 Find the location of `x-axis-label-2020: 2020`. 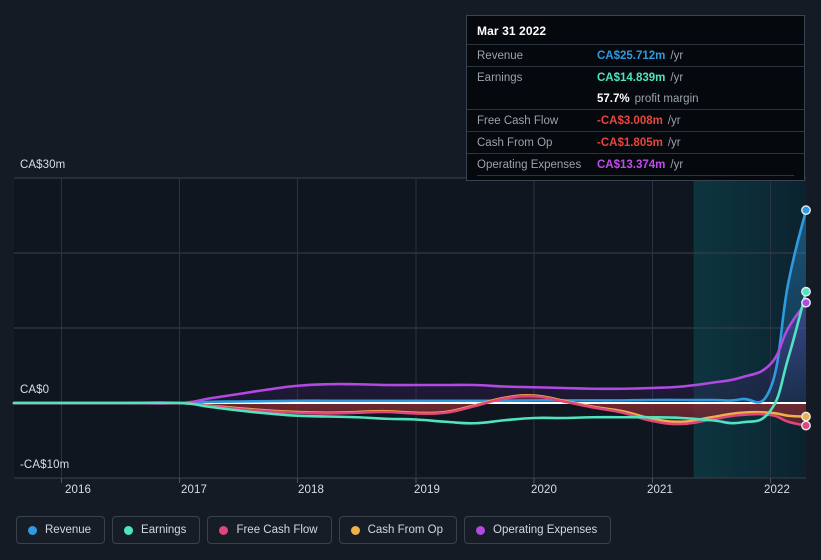

x-axis-label-2020: 2020 is located at coordinates (544, 490).